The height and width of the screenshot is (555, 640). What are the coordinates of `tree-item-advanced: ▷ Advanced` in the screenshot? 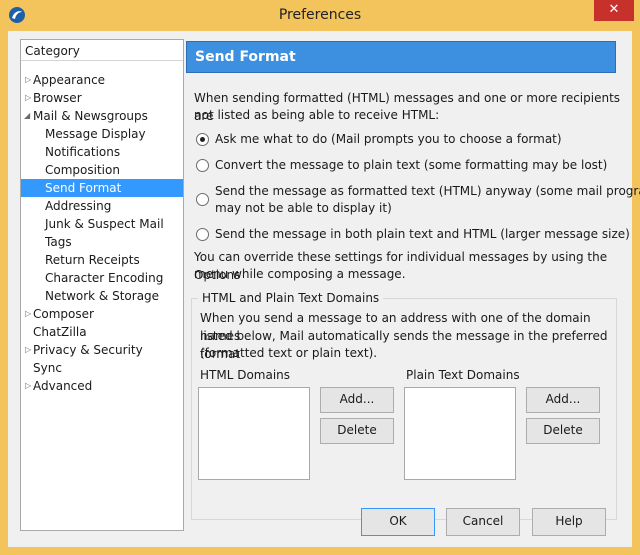 It's located at (102, 386).